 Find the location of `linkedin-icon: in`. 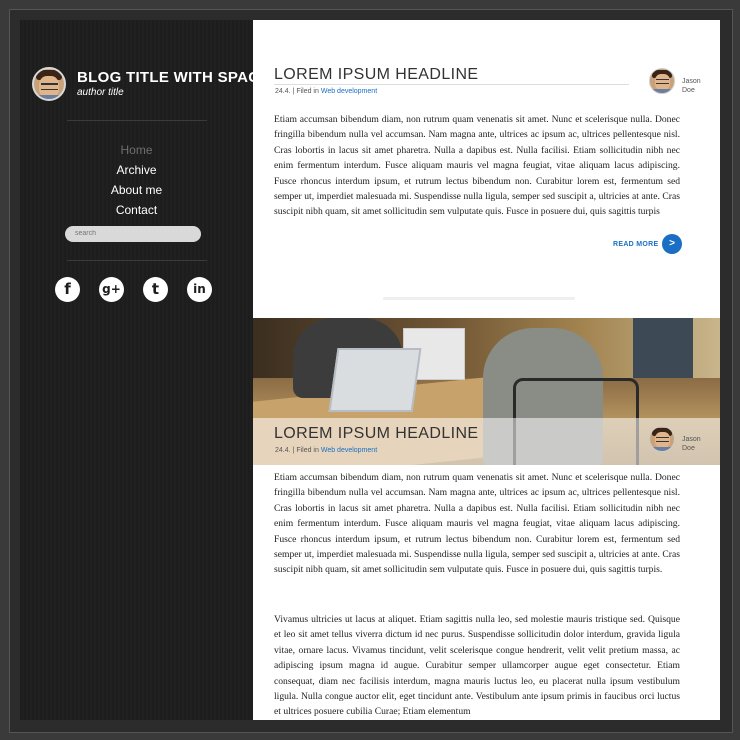

linkedin-icon: in is located at coordinates (199, 289).